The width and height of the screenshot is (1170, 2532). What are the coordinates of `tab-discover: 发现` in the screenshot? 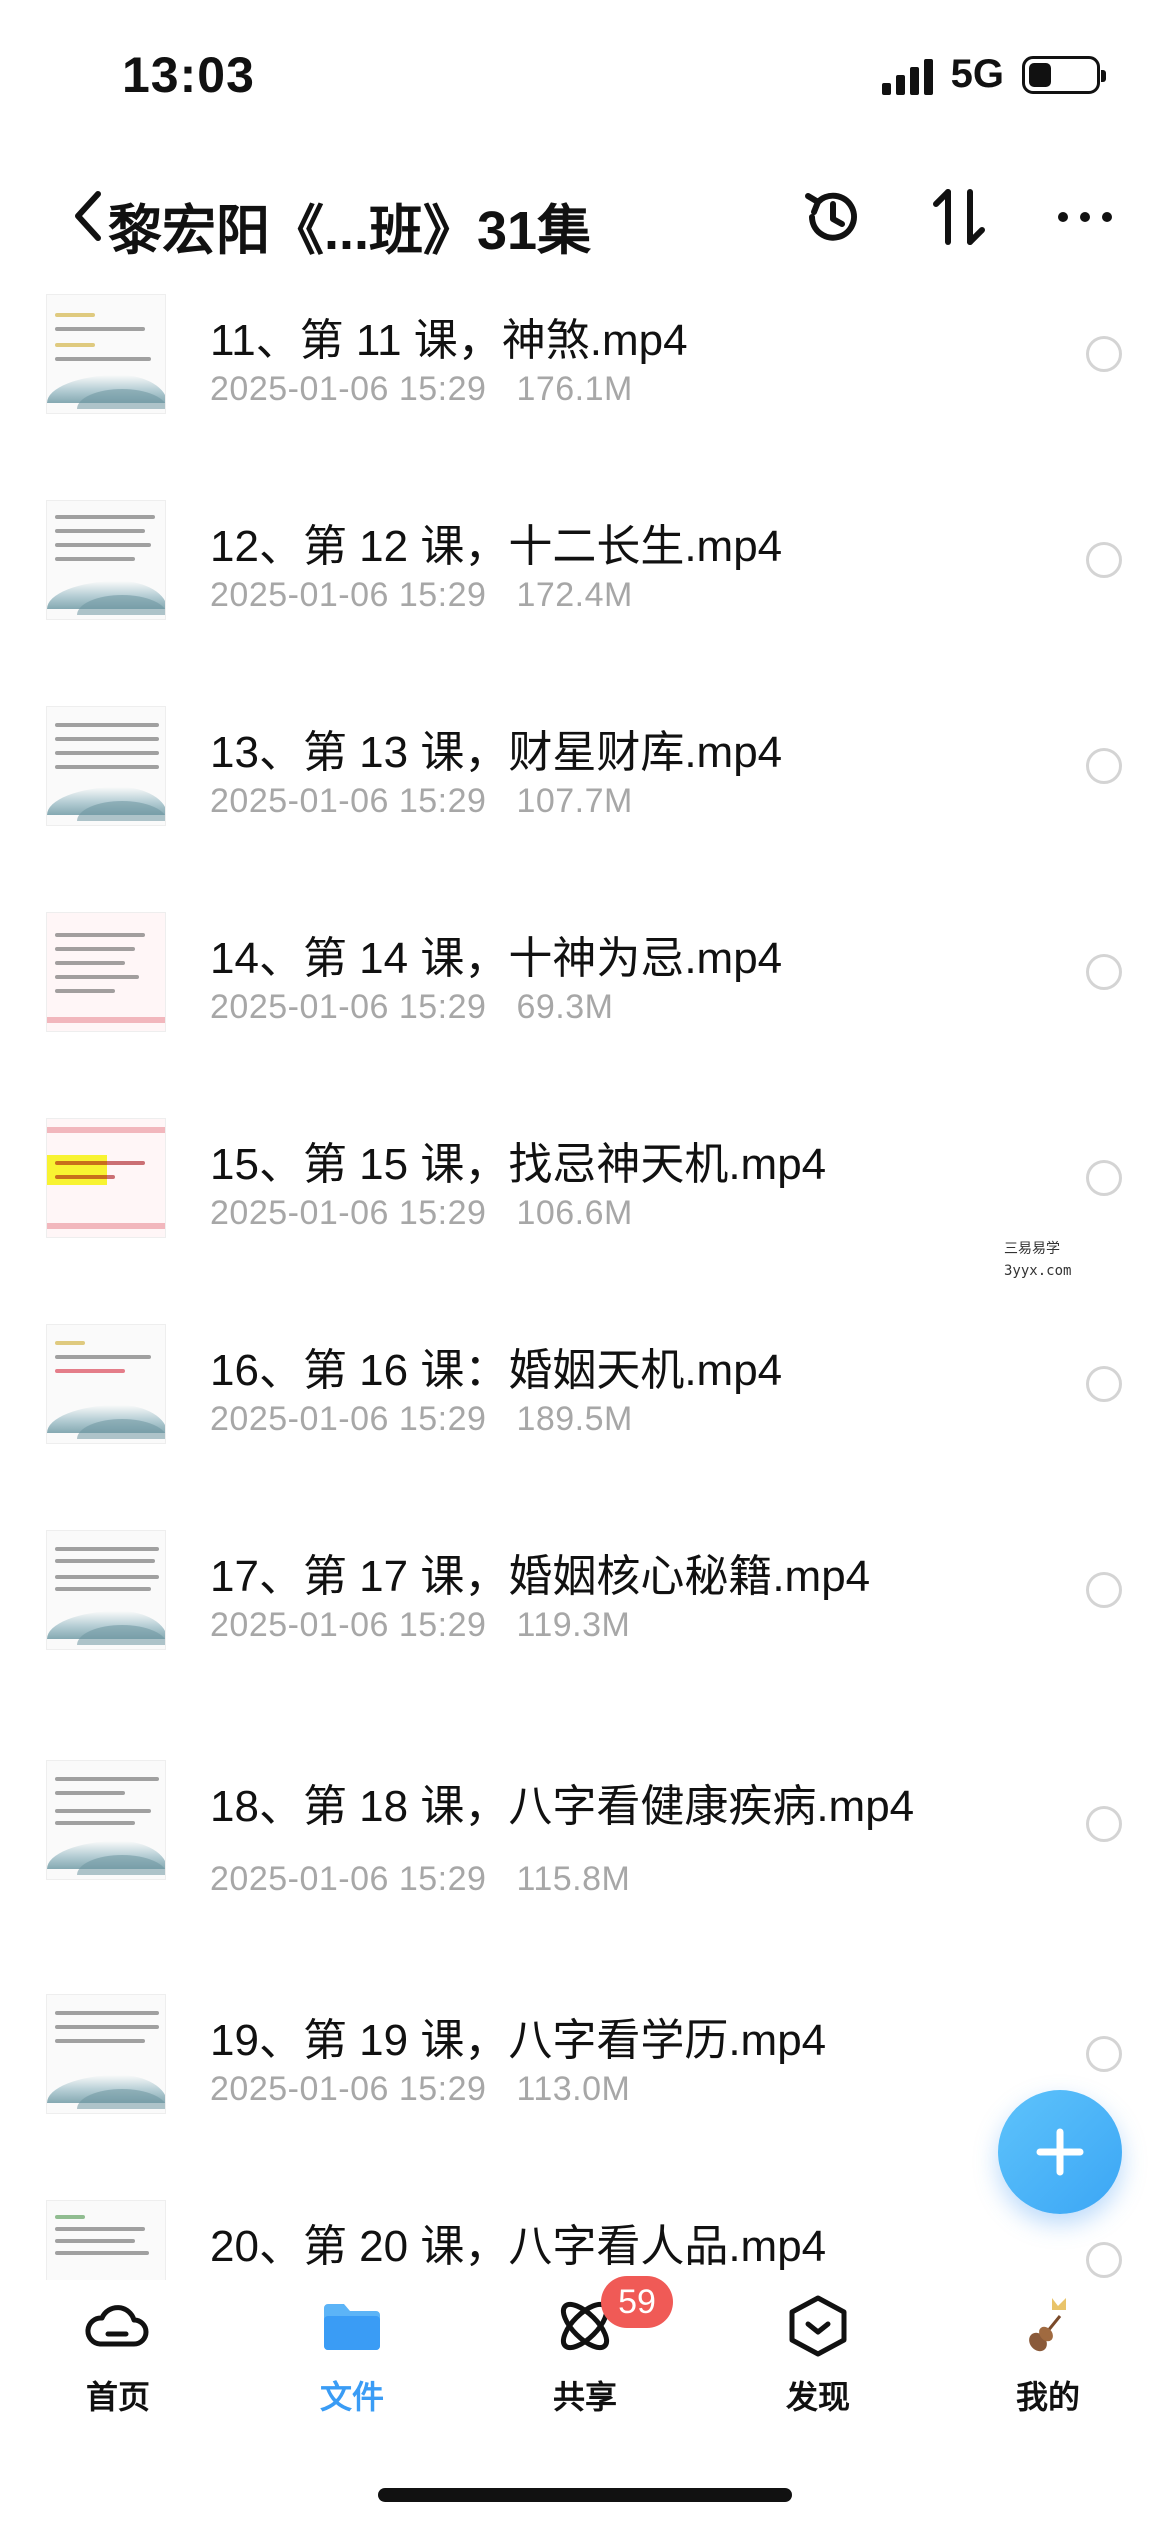 It's located at (818, 2355).